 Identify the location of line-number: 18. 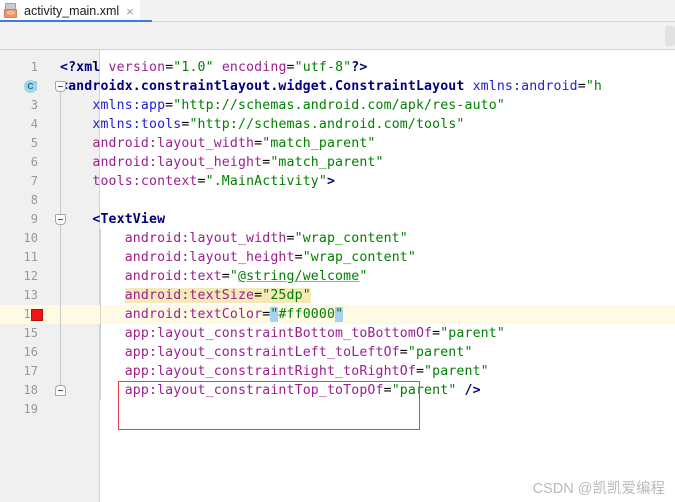
(30, 390).